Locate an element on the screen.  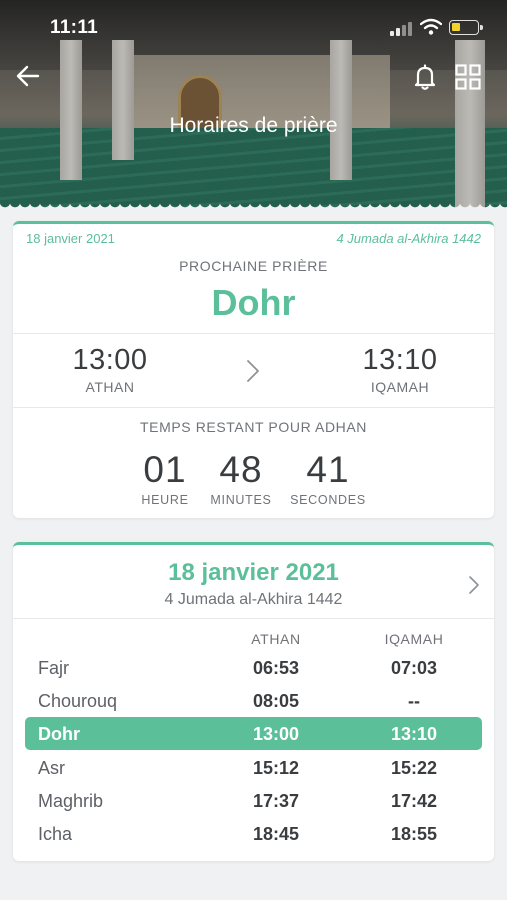
next-prayer-label: PROCHAINE PRIÈRE is located at coordinates (253, 266).